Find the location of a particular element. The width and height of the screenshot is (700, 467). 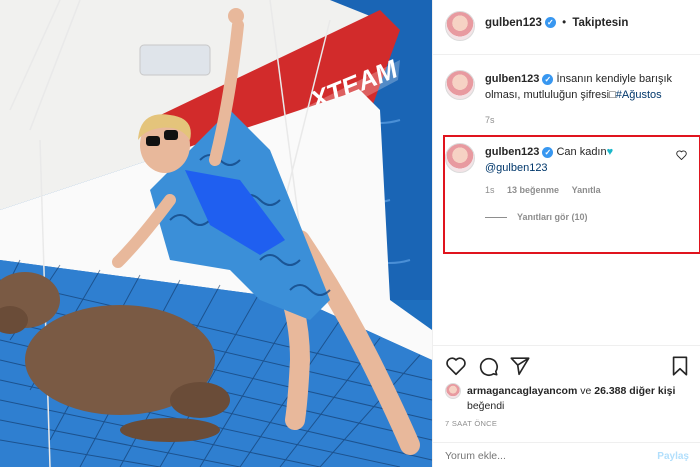

view-replies-button: Yanıtları gör (10) is located at coordinates (536, 217).